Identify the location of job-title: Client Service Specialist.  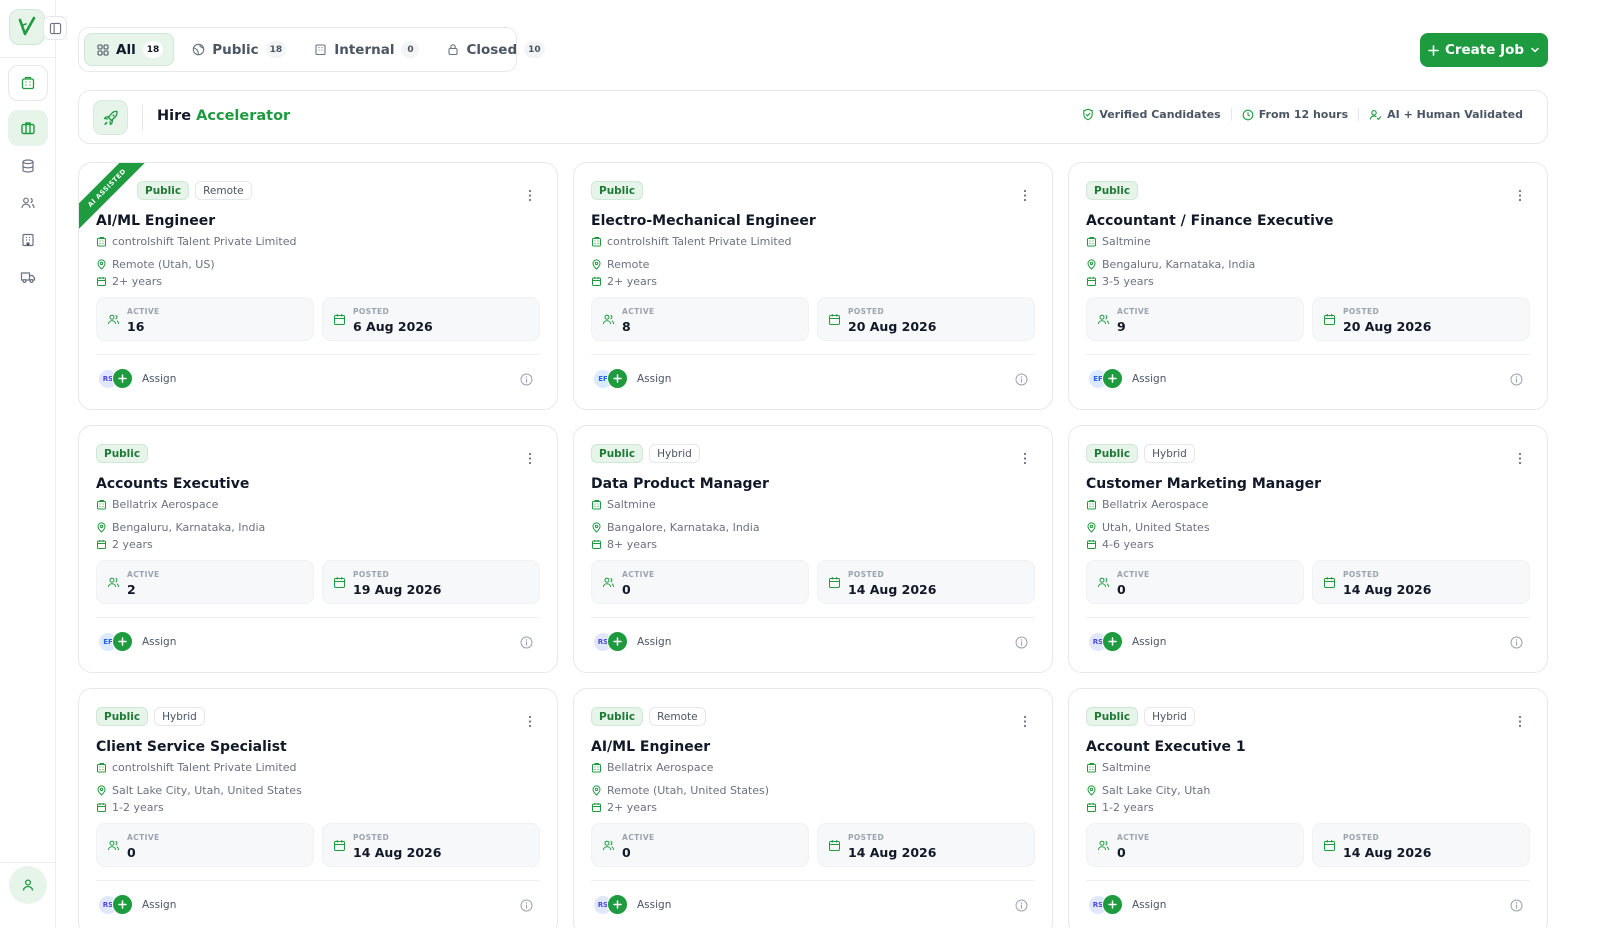
(191, 747).